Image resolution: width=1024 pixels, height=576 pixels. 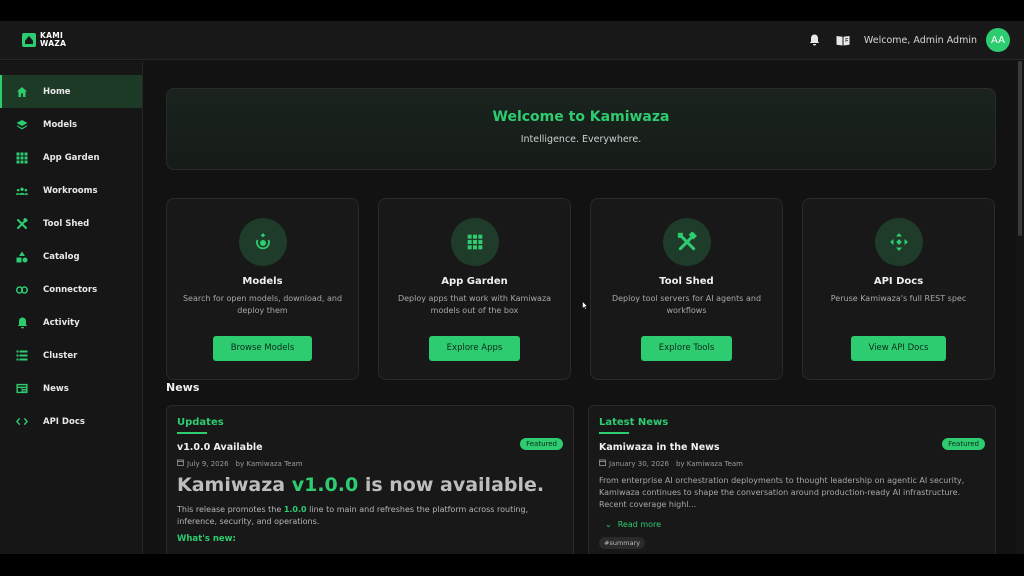 What do you see at coordinates (1020, 307) in the screenshot?
I see `scrollbar` at bounding box center [1020, 307].